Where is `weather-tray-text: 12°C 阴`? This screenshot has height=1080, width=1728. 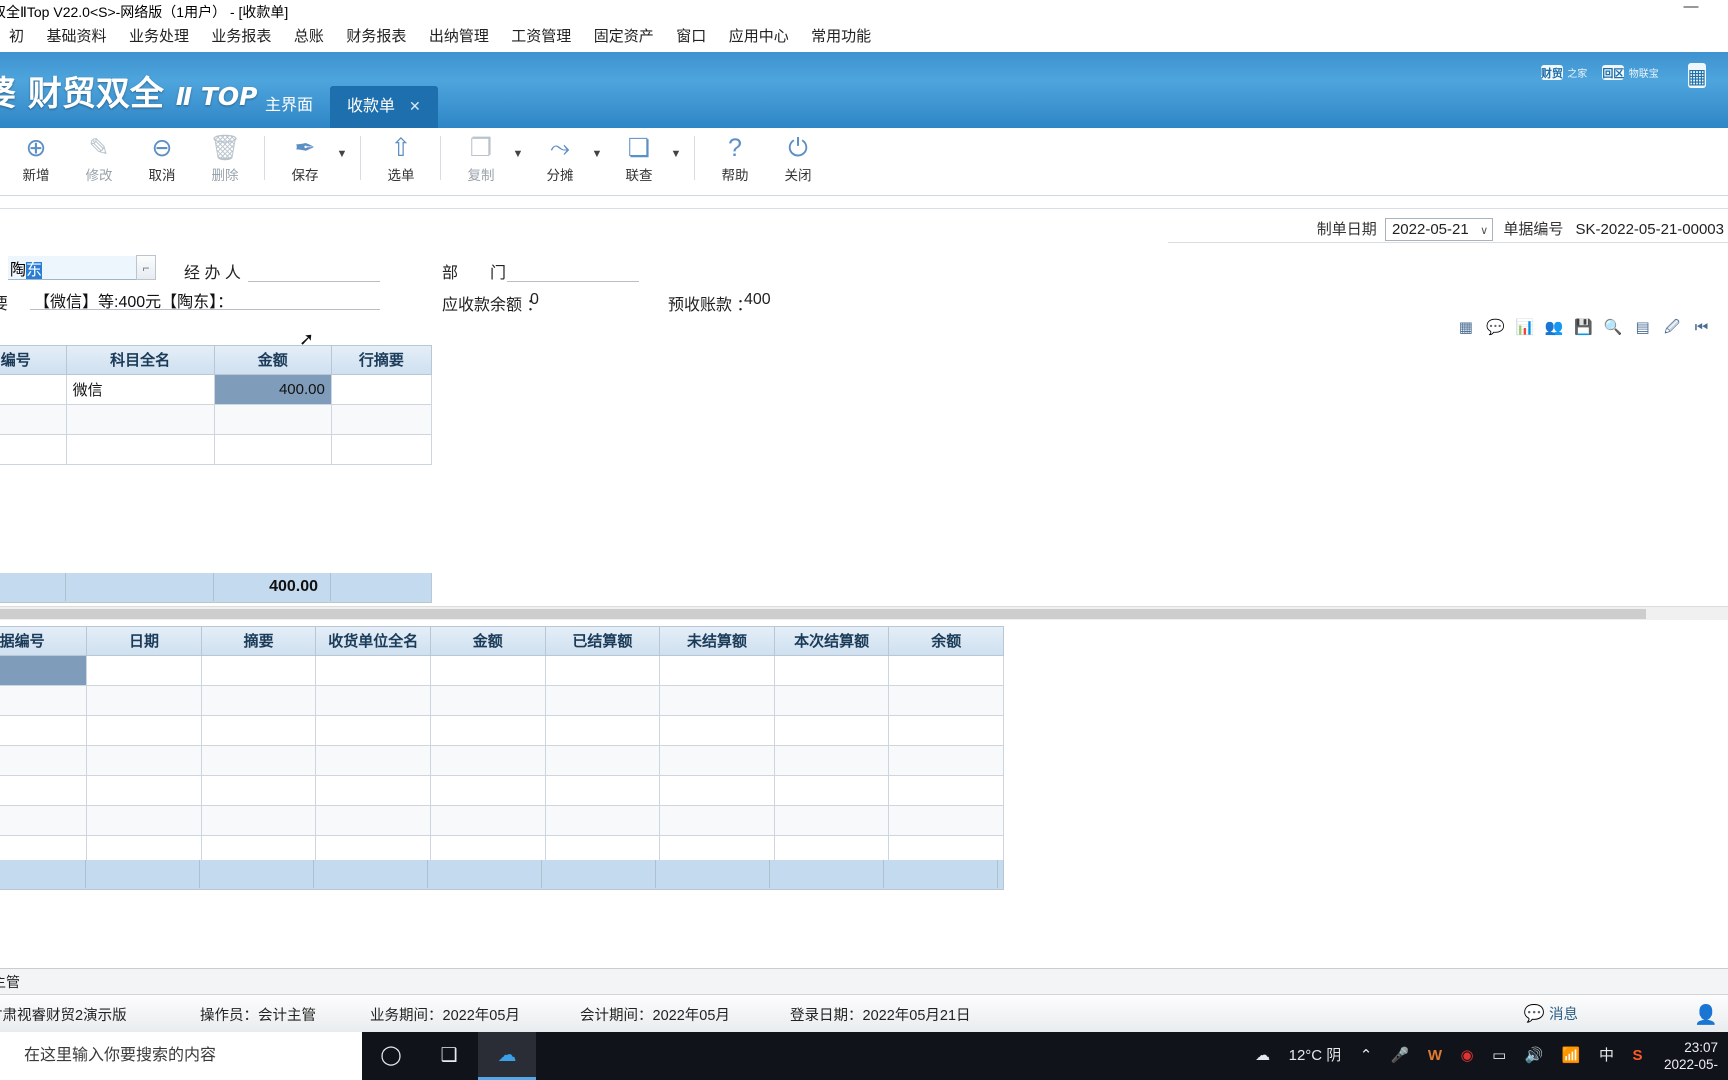 weather-tray-text: 12°C 阴 is located at coordinates (1315, 1056).